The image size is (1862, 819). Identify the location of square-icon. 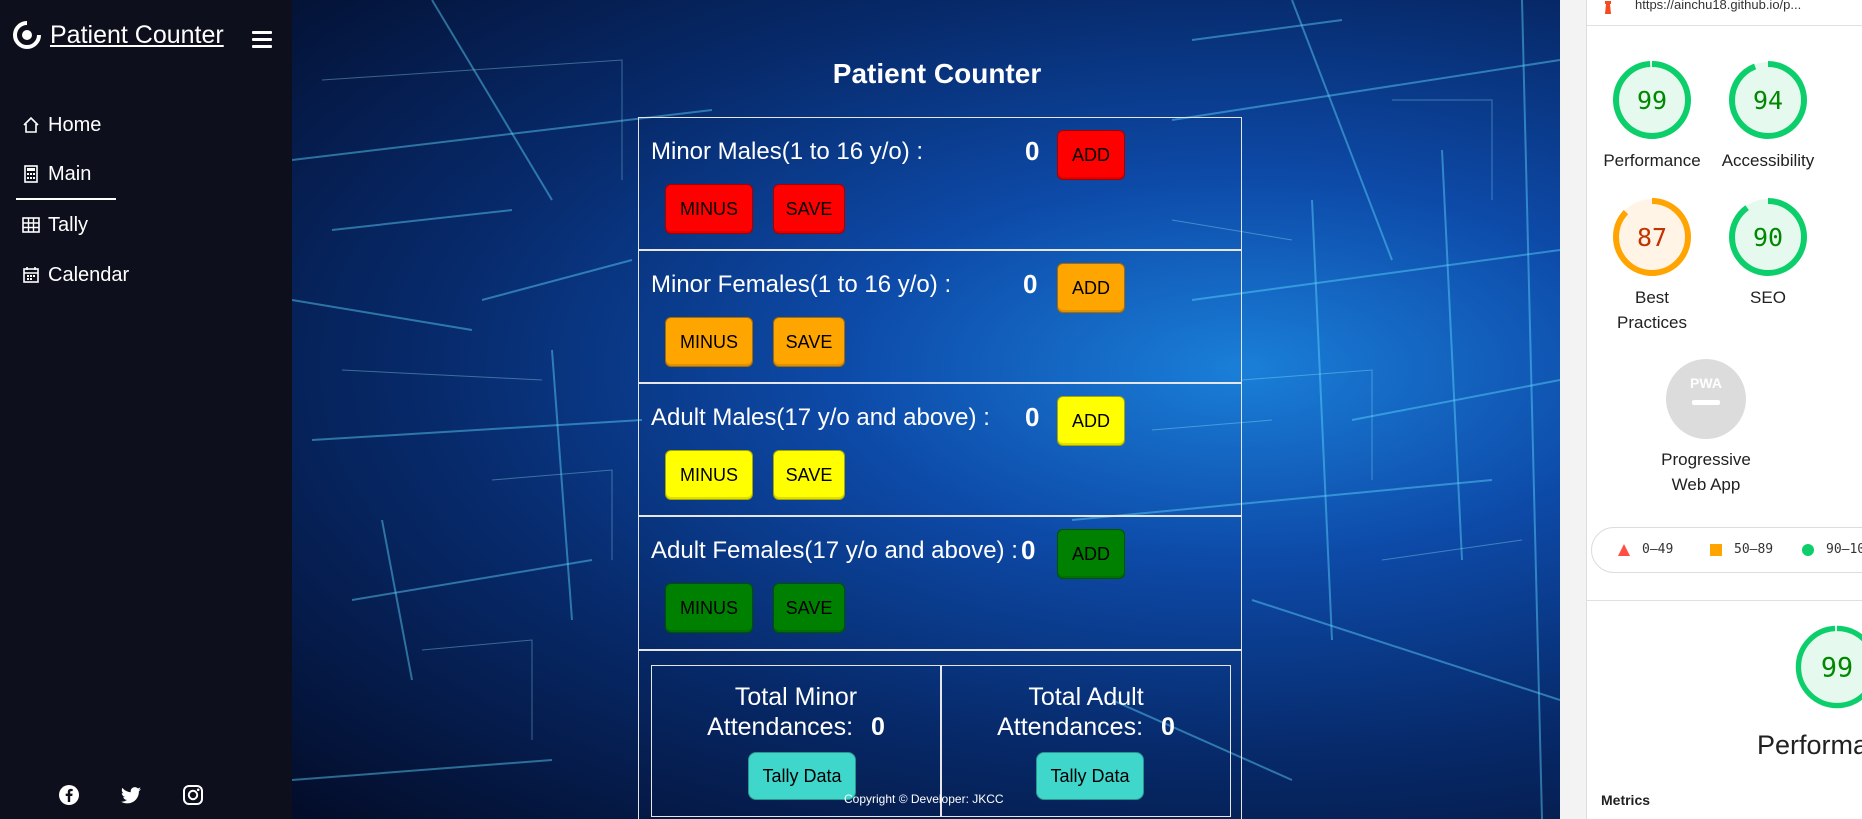
(1716, 549).